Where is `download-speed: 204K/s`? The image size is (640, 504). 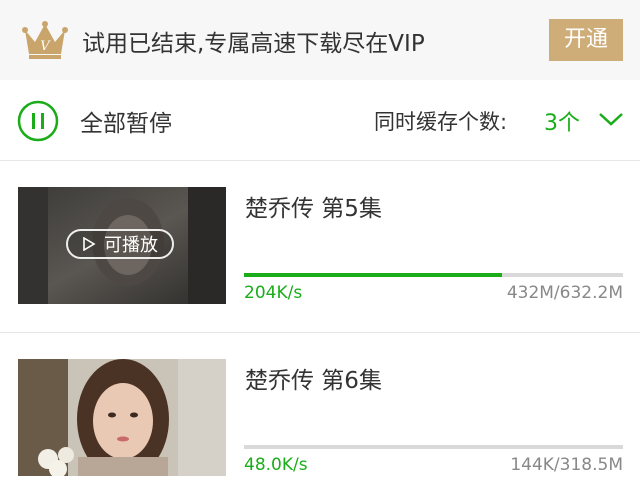
download-speed: 204K/s is located at coordinates (273, 293).